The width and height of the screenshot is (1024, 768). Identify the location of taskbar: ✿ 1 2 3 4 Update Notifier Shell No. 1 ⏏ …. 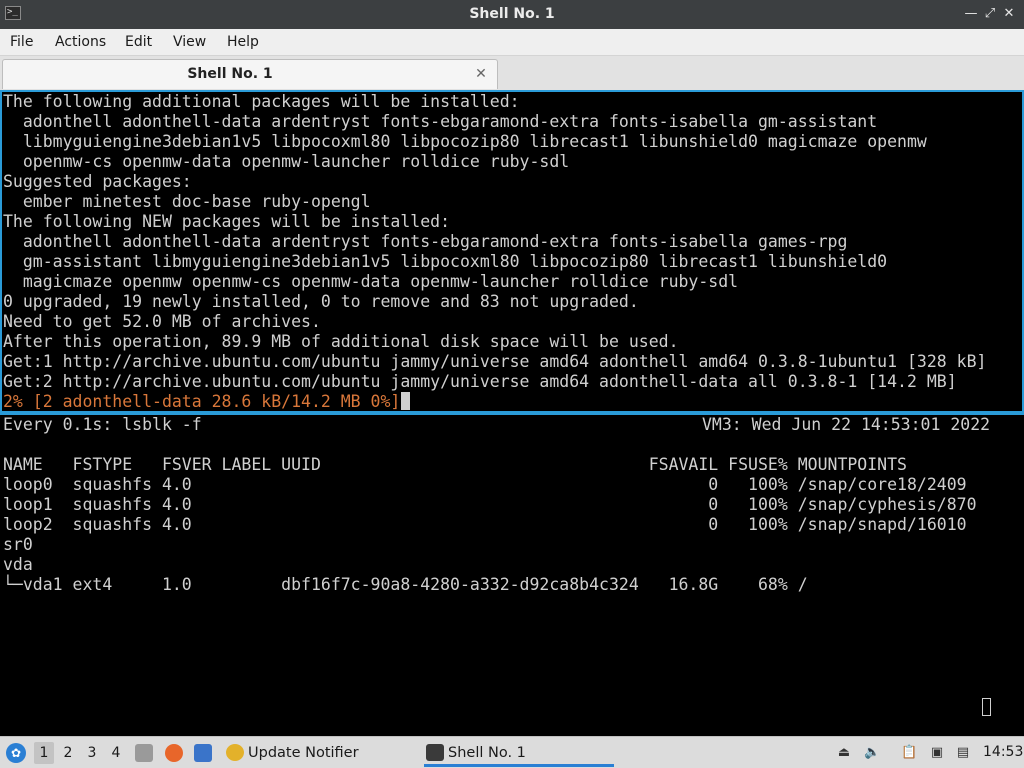
(512, 752).